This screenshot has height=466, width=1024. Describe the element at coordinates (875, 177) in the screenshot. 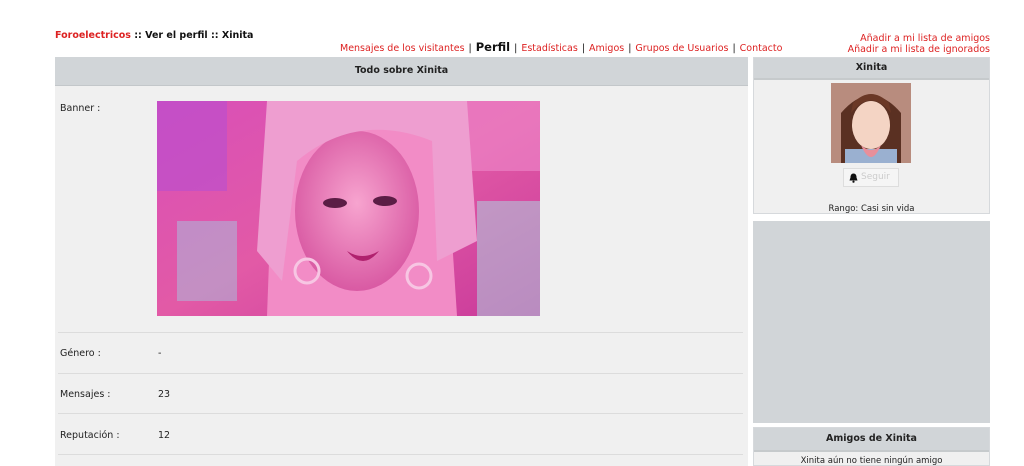

I see `follow-label: Seguir` at that location.